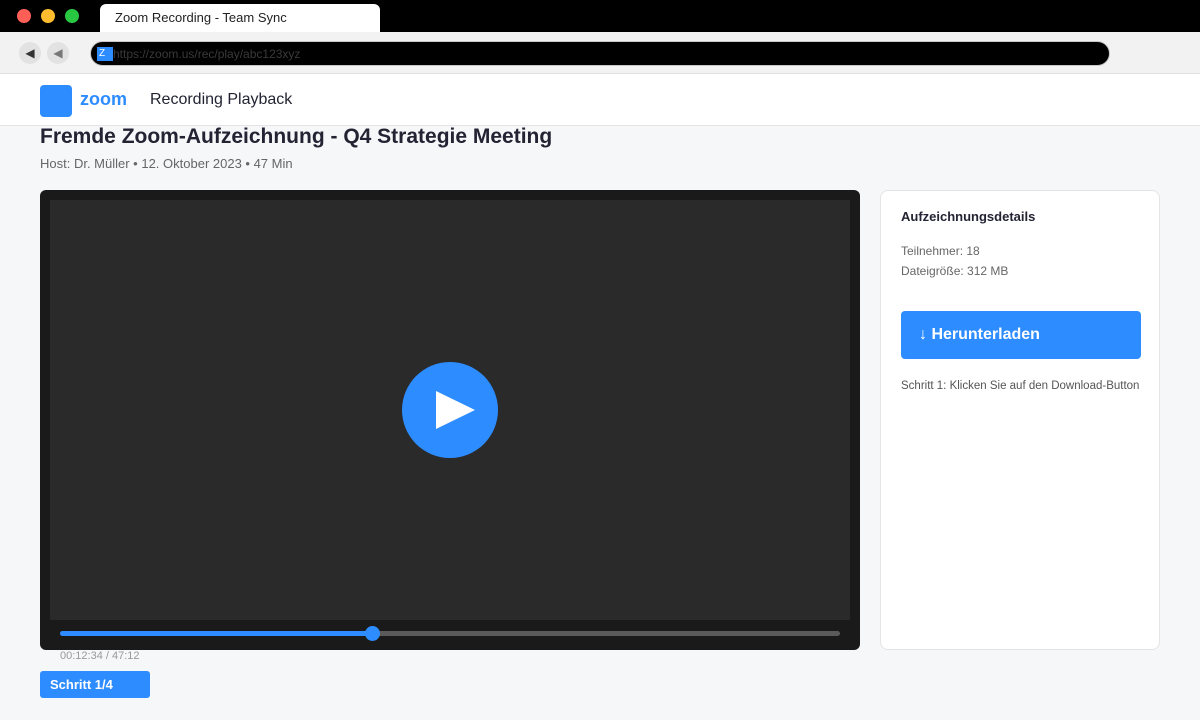 The height and width of the screenshot is (720, 1200). What do you see at coordinates (102, 53) in the screenshot?
I see `favicon-letter: Z` at bounding box center [102, 53].